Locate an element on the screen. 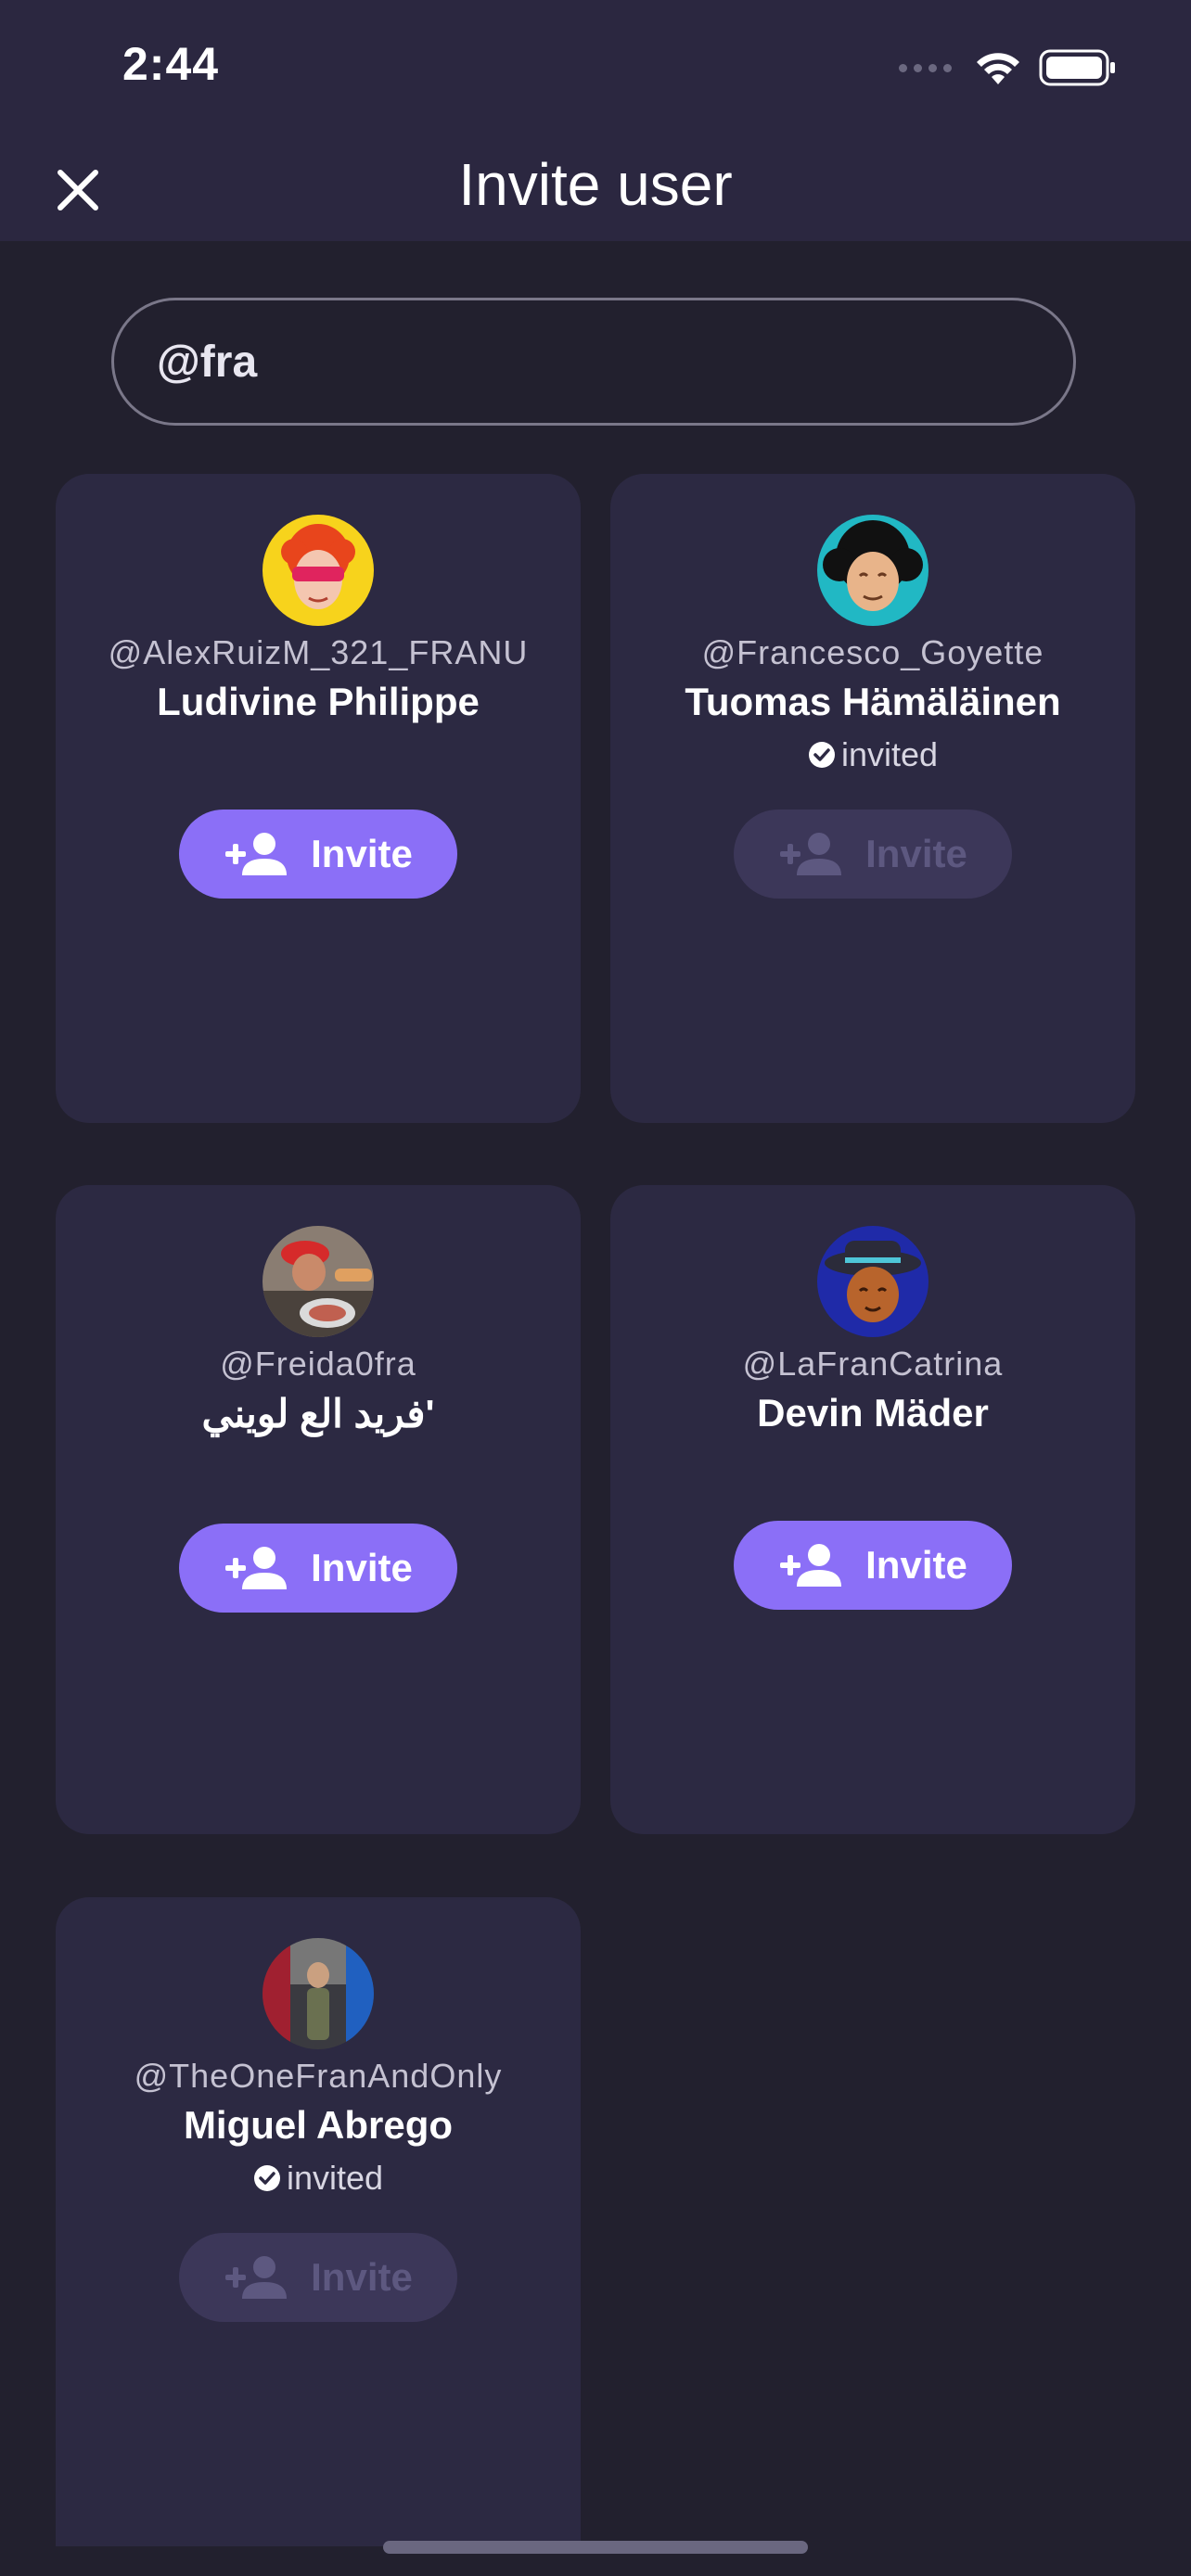 This screenshot has height=2576, width=1191. cellular-signal-icon is located at coordinates (925, 67).